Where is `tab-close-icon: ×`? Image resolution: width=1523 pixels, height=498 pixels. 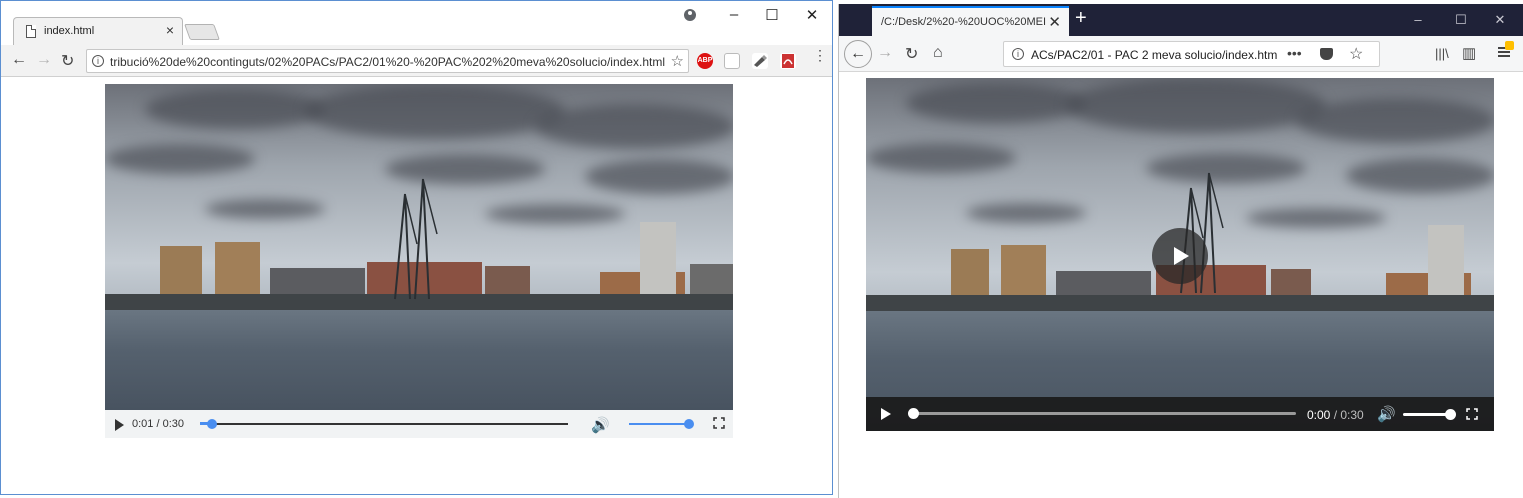 tab-close-icon: × is located at coordinates (170, 30).